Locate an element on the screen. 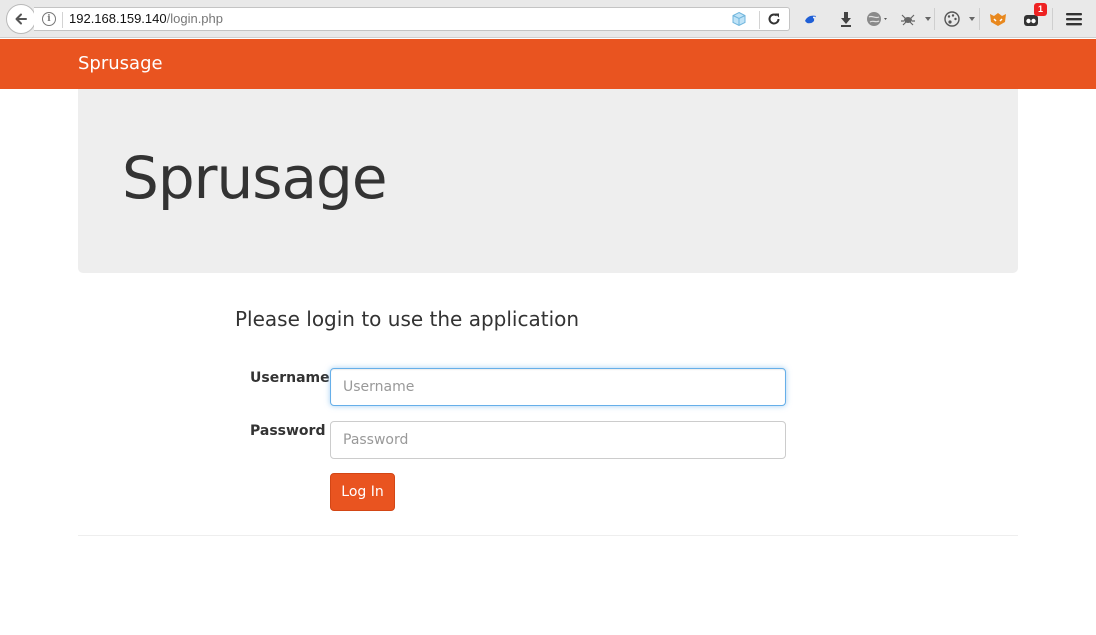 This screenshot has width=1096, height=635. footer-divider is located at coordinates (548, 535).